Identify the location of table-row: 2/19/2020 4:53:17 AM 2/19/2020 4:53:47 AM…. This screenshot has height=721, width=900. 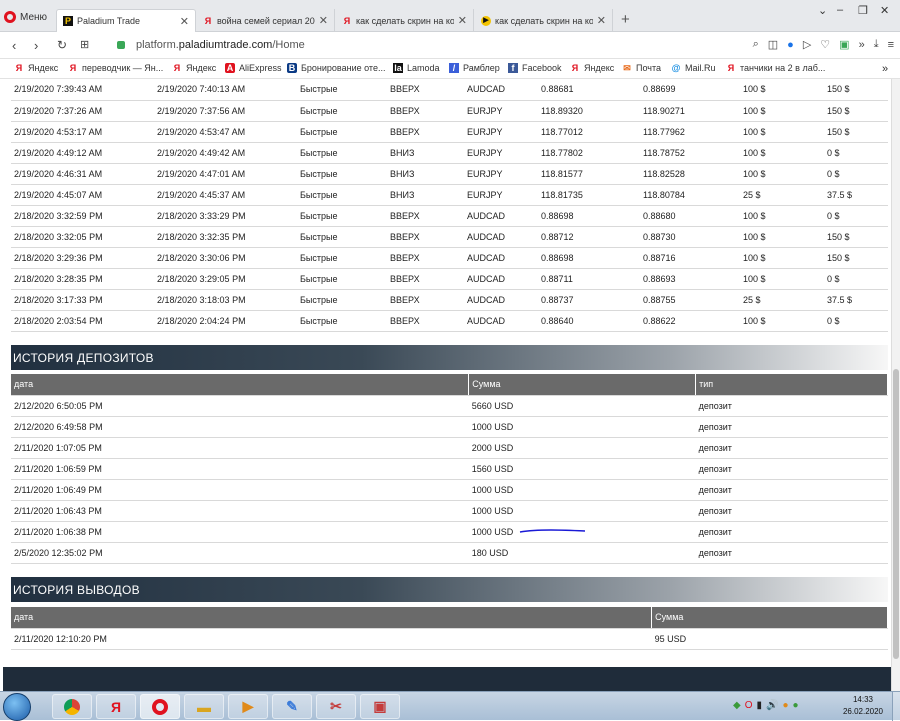
(449, 132).